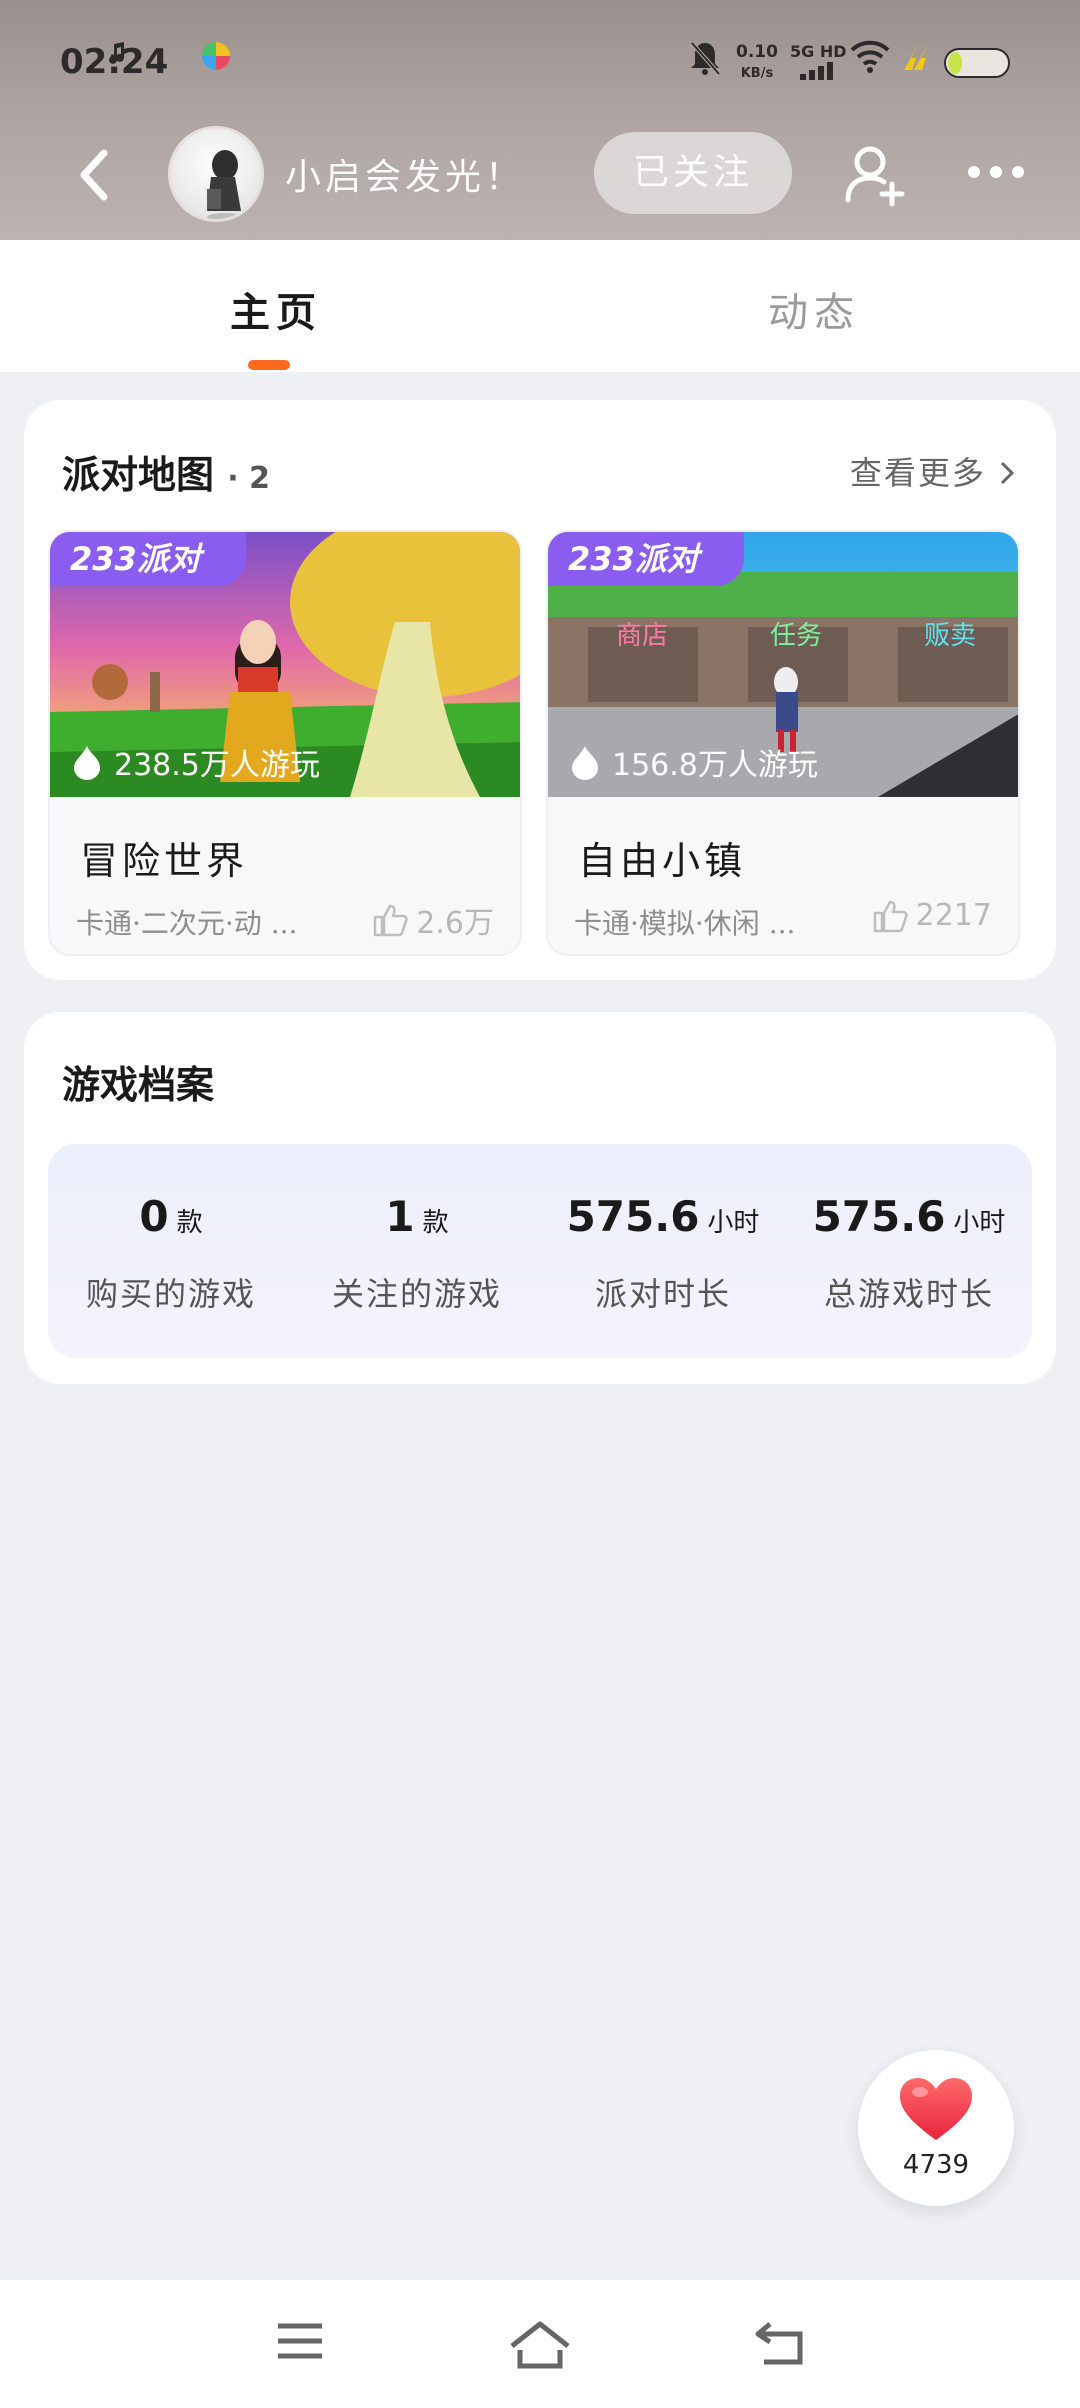  What do you see at coordinates (934, 471) in the screenshot?
I see `see-more-link: 查看更多` at bounding box center [934, 471].